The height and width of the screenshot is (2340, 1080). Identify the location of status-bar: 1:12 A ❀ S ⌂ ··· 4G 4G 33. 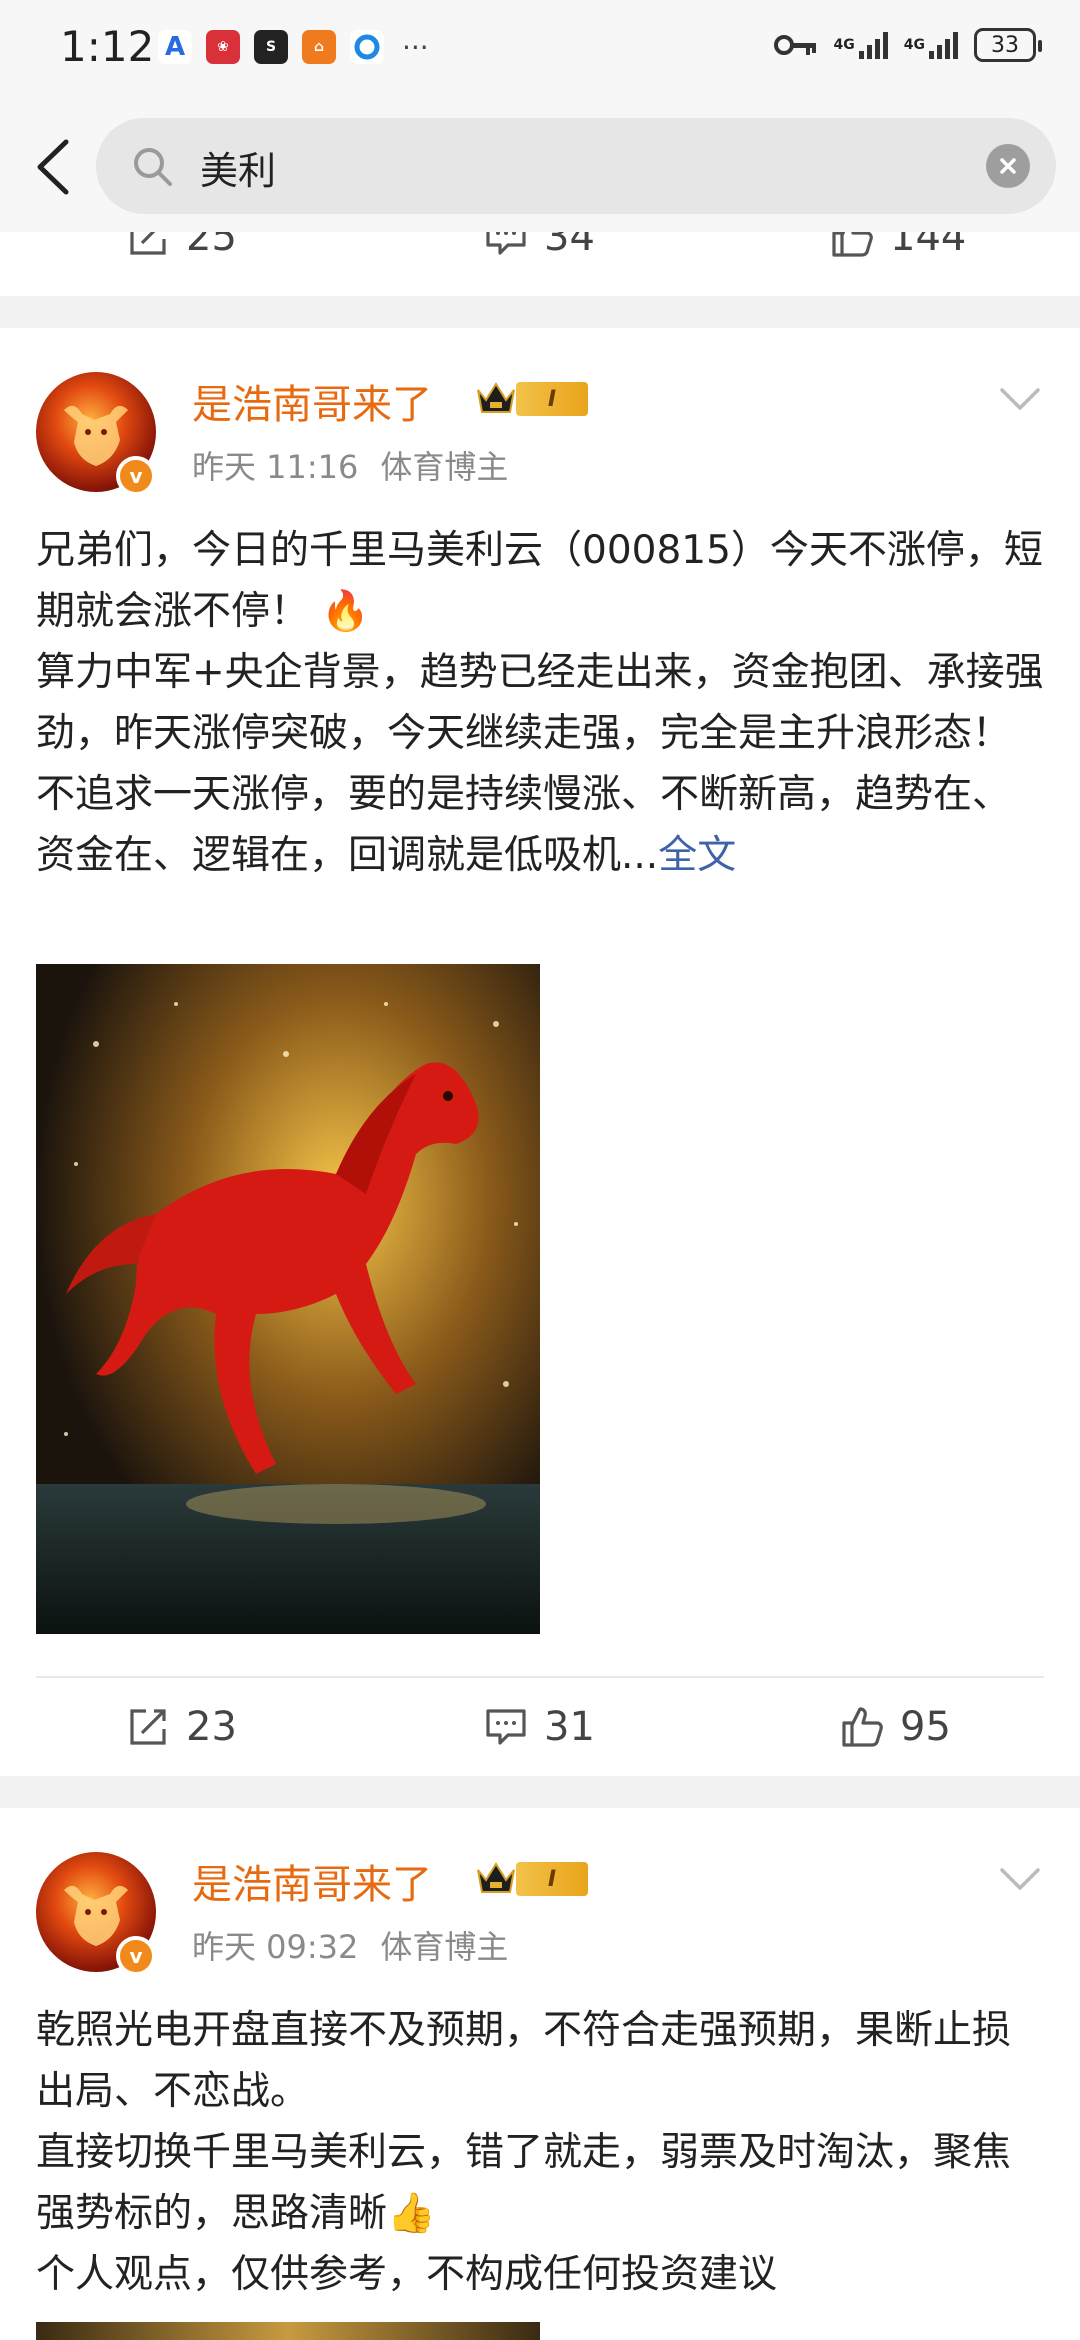
(540, 50).